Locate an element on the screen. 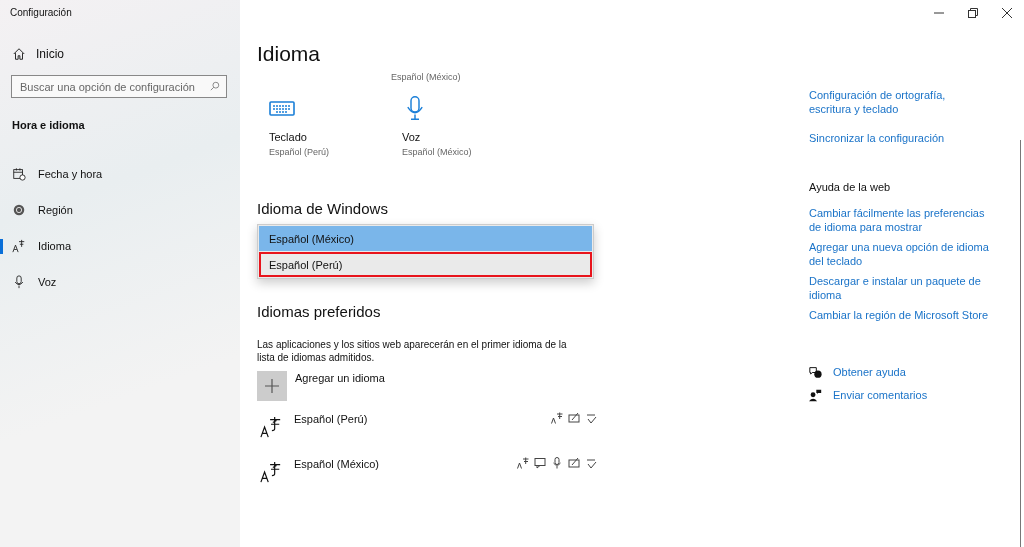  speech-bubble-icon is located at coordinates (540, 463).